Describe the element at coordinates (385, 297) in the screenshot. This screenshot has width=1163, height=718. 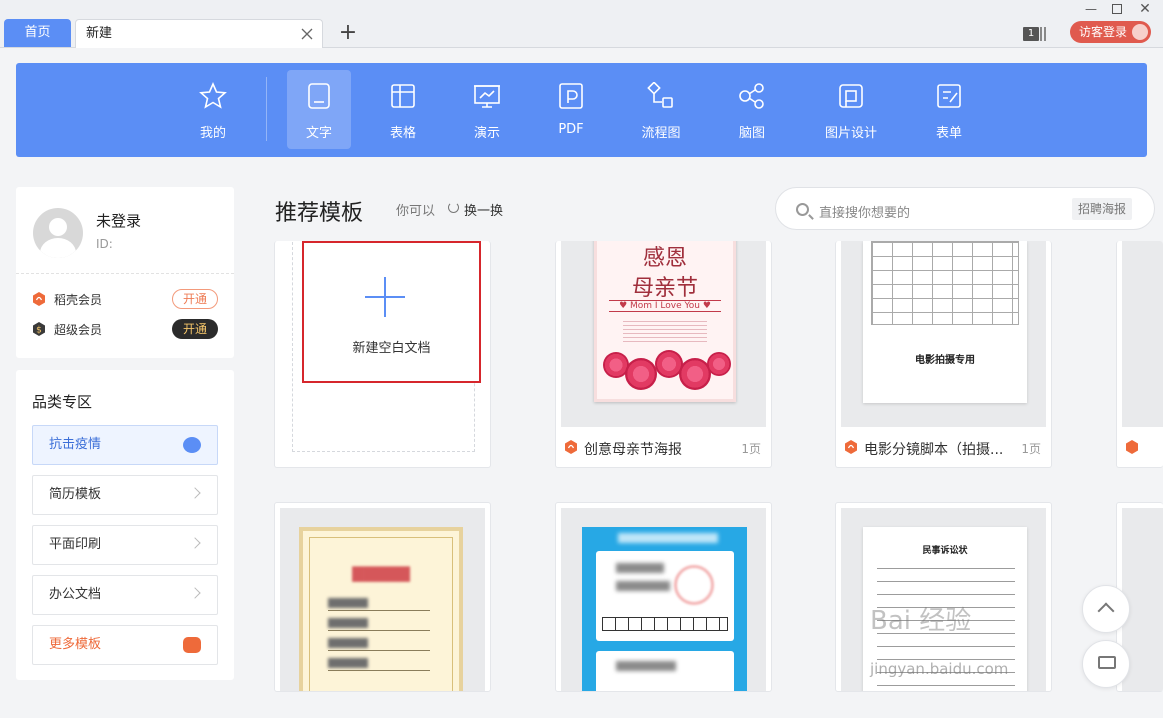
I see `plus-icon-vertical` at that location.